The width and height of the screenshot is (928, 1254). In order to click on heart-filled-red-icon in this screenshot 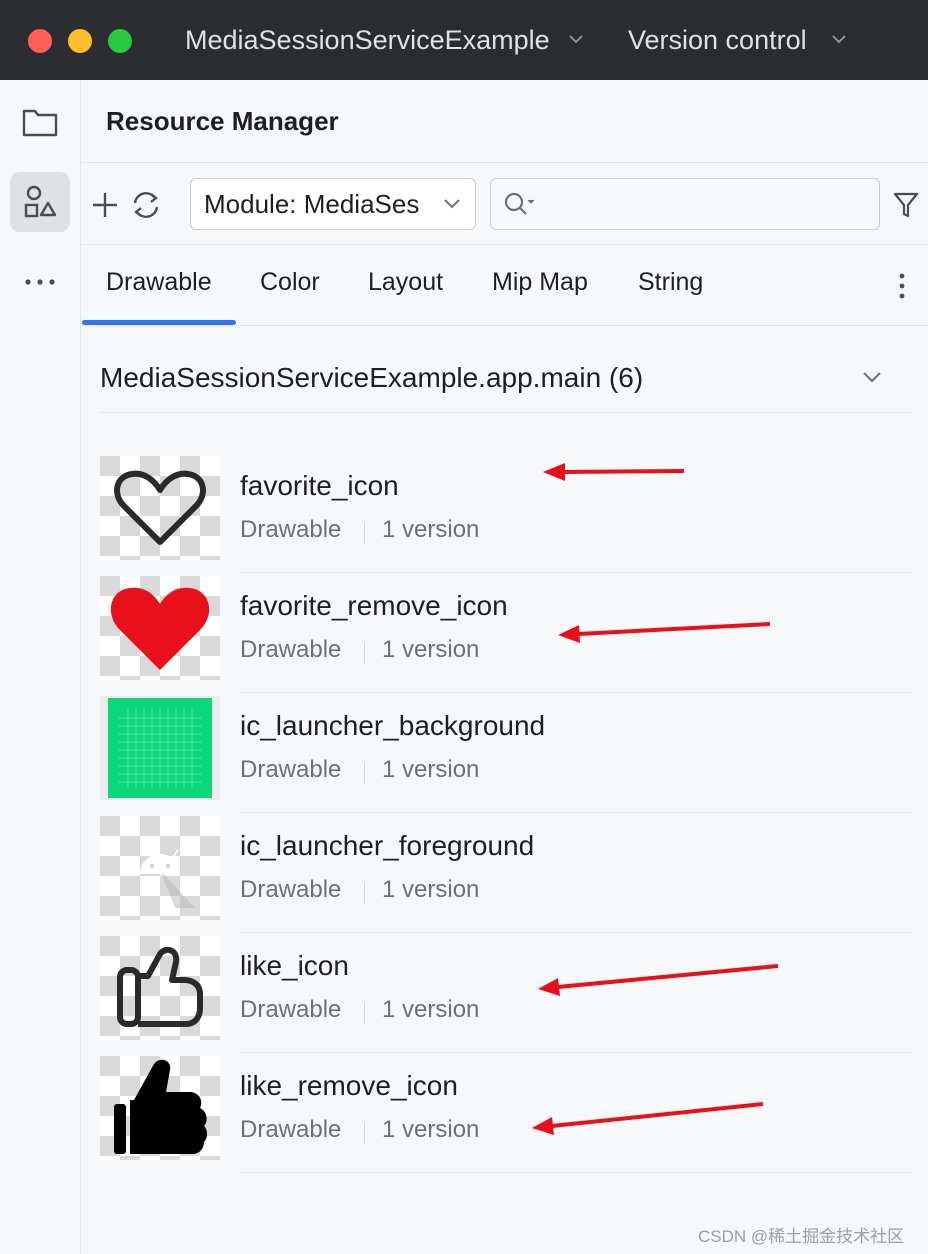, I will do `click(160, 628)`.